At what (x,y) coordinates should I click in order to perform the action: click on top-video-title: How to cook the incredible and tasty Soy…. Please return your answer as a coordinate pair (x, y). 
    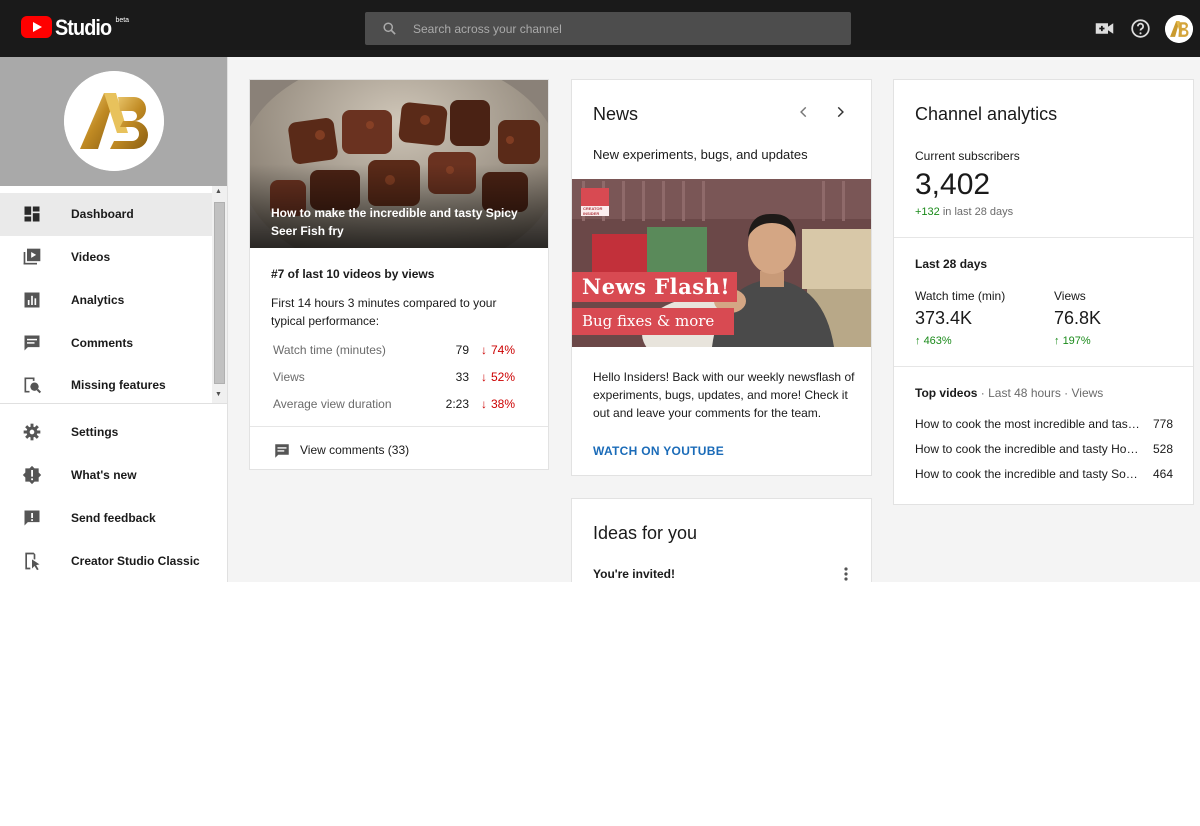
    Looking at the image, I should click on (1029, 474).